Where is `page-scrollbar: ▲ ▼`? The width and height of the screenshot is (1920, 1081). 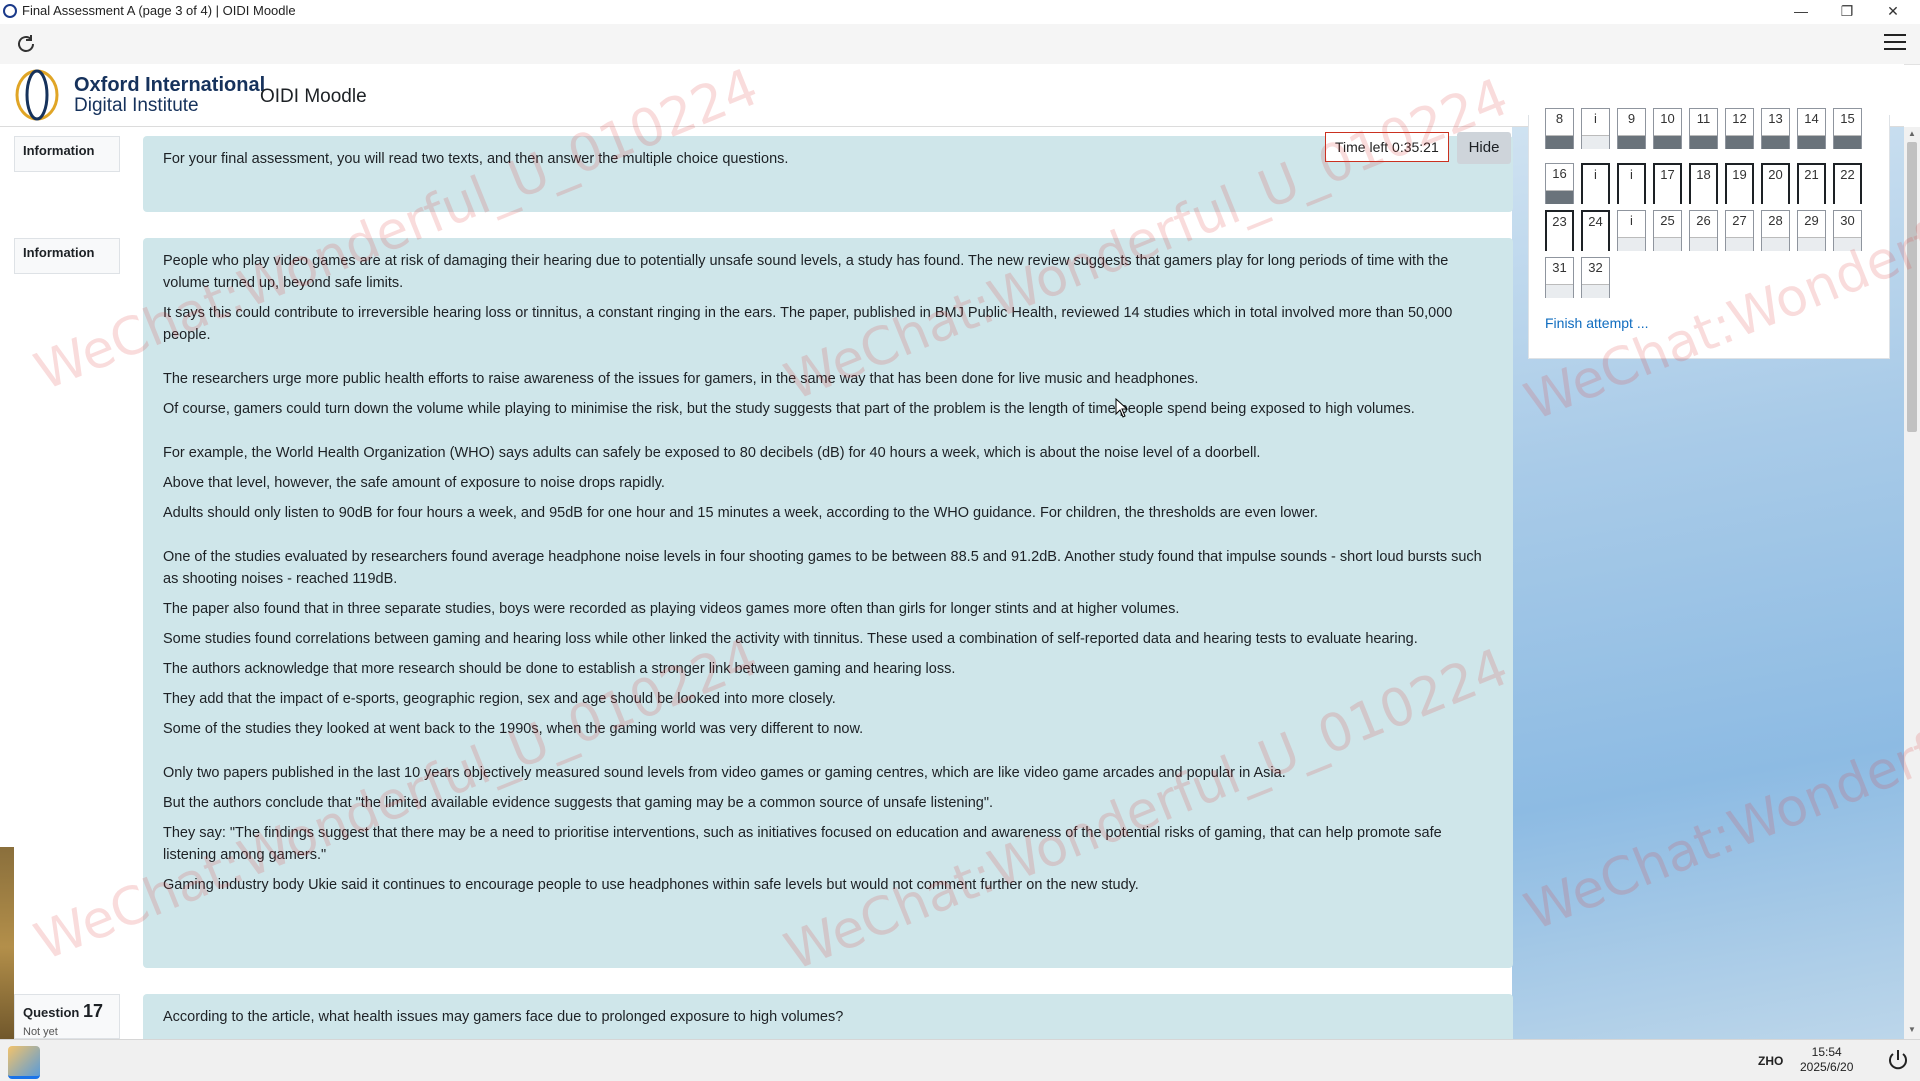 page-scrollbar: ▲ ▼ is located at coordinates (1912, 583).